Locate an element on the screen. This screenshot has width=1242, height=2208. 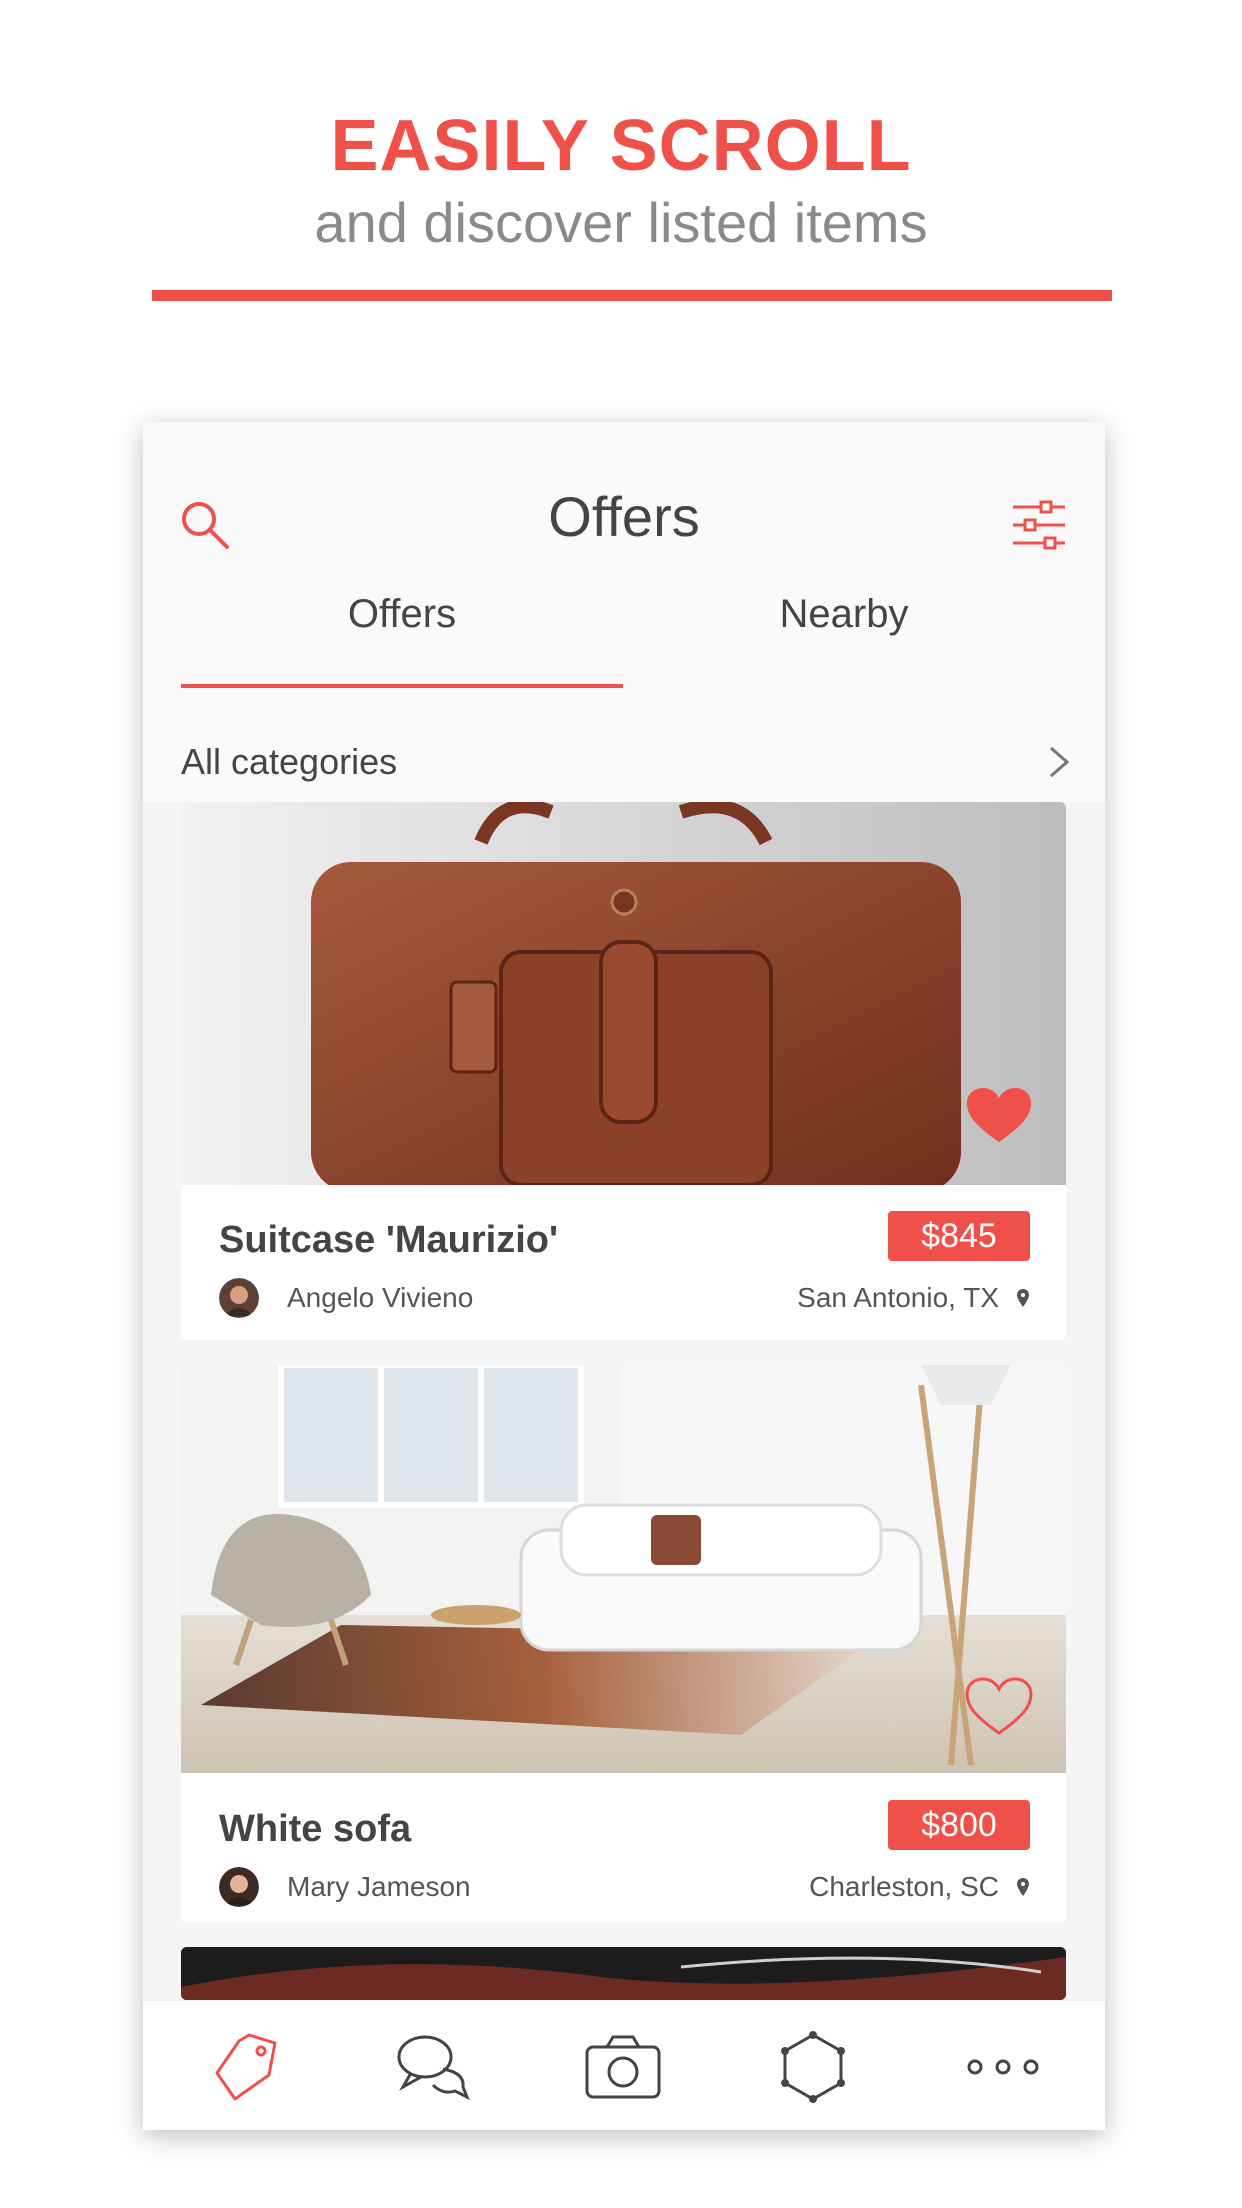
location-text: Charleston, SC is located at coordinates (904, 1886).